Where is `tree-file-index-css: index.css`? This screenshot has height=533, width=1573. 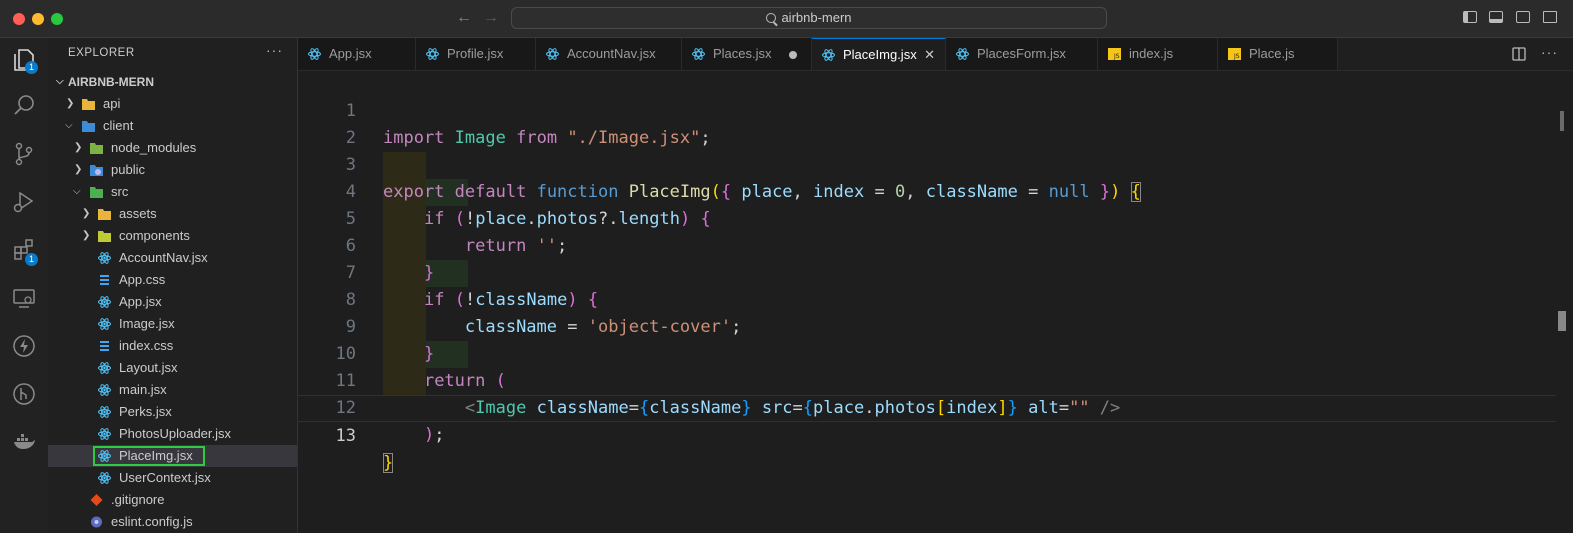 tree-file-index-css: index.css is located at coordinates (172, 346).